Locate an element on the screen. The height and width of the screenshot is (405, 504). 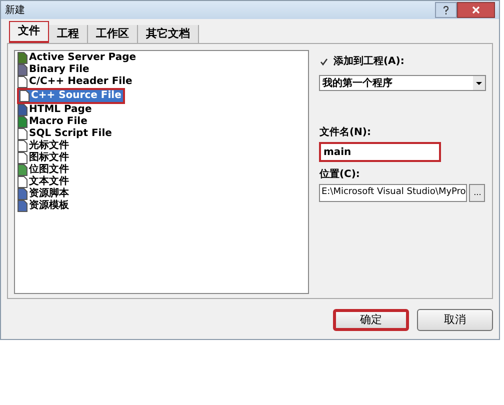
list-item: 位图文件 is located at coordinates (44, 170).